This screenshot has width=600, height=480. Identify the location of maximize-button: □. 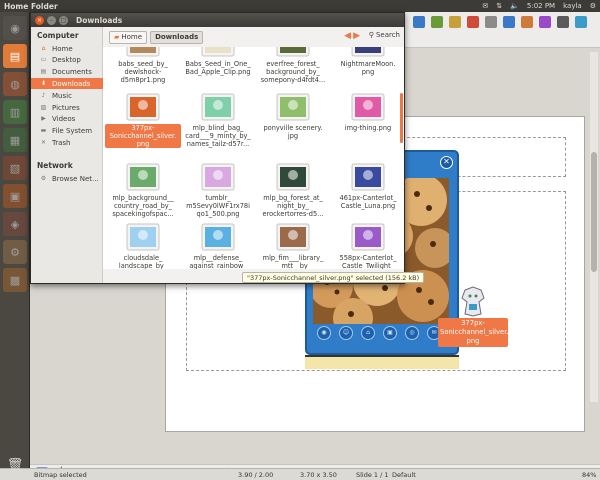
(63, 20).